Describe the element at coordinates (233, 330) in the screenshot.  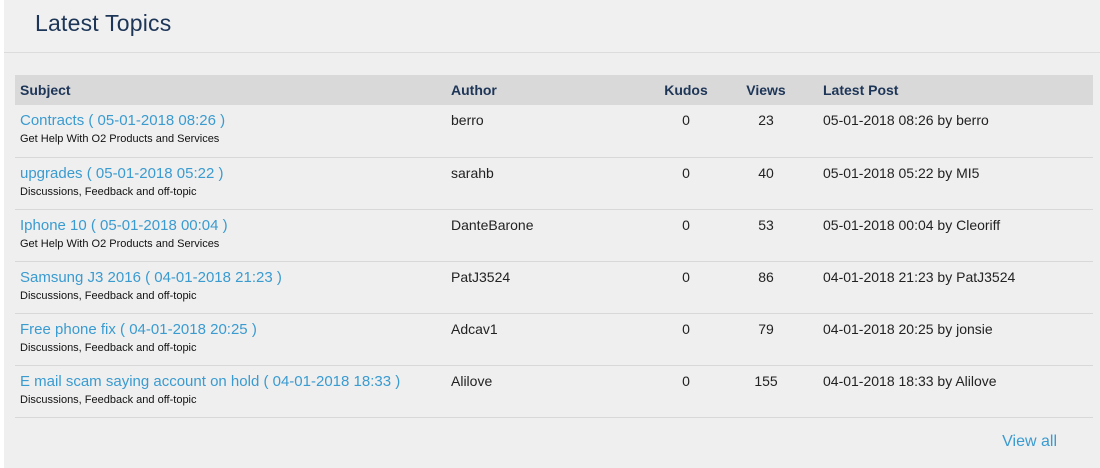
I see `topic-link: Free phone fix ( 04-01-2018 20:25 )` at that location.